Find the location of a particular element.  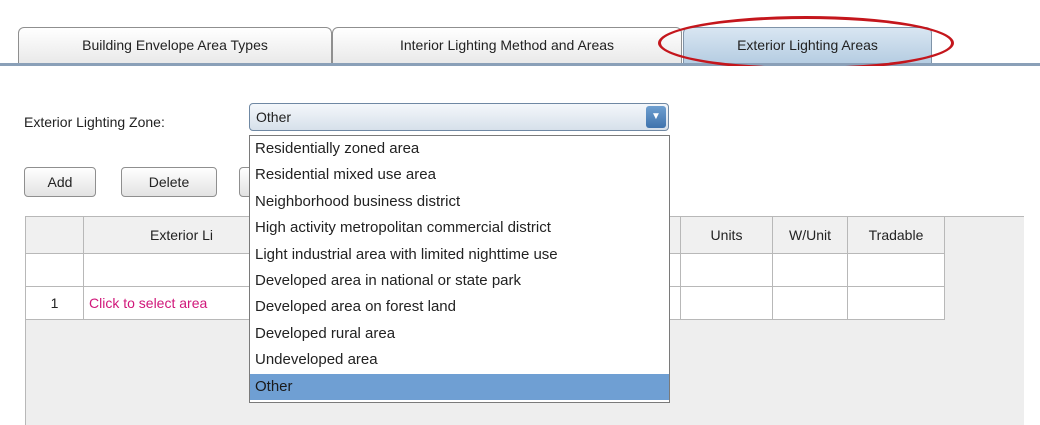

zone-option-residential-mixed-use: Residential mixed use area is located at coordinates (459, 175).